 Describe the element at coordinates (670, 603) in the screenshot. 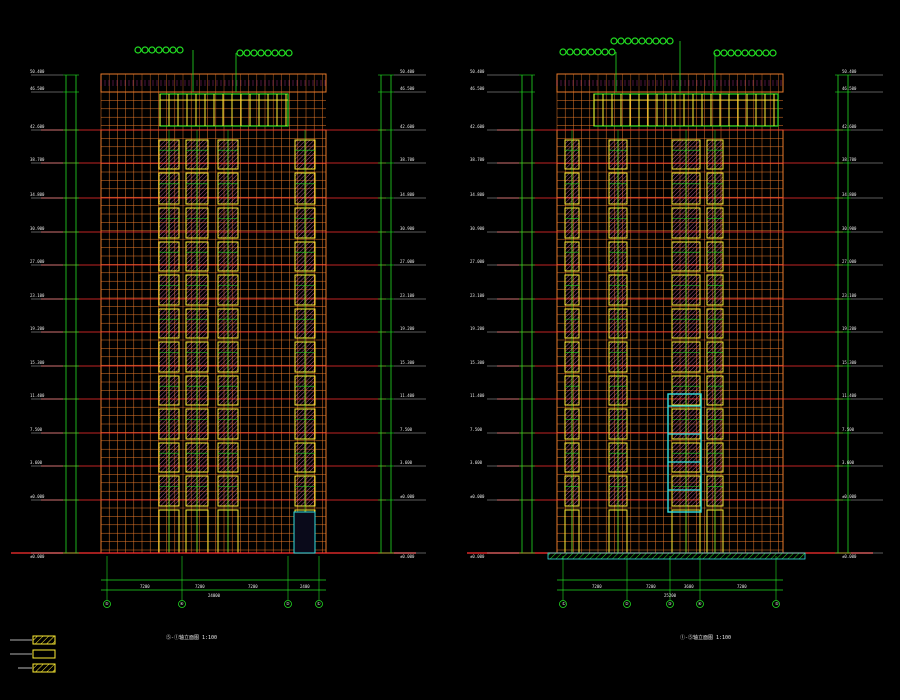

I see `right-axis-3: ③` at that location.